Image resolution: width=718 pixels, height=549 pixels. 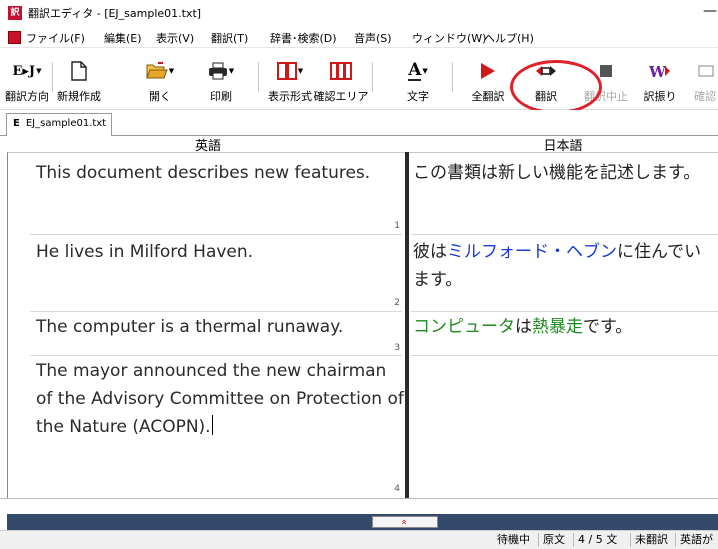 What do you see at coordinates (123, 38) in the screenshot?
I see `menu-edit: 編集(E)` at bounding box center [123, 38].